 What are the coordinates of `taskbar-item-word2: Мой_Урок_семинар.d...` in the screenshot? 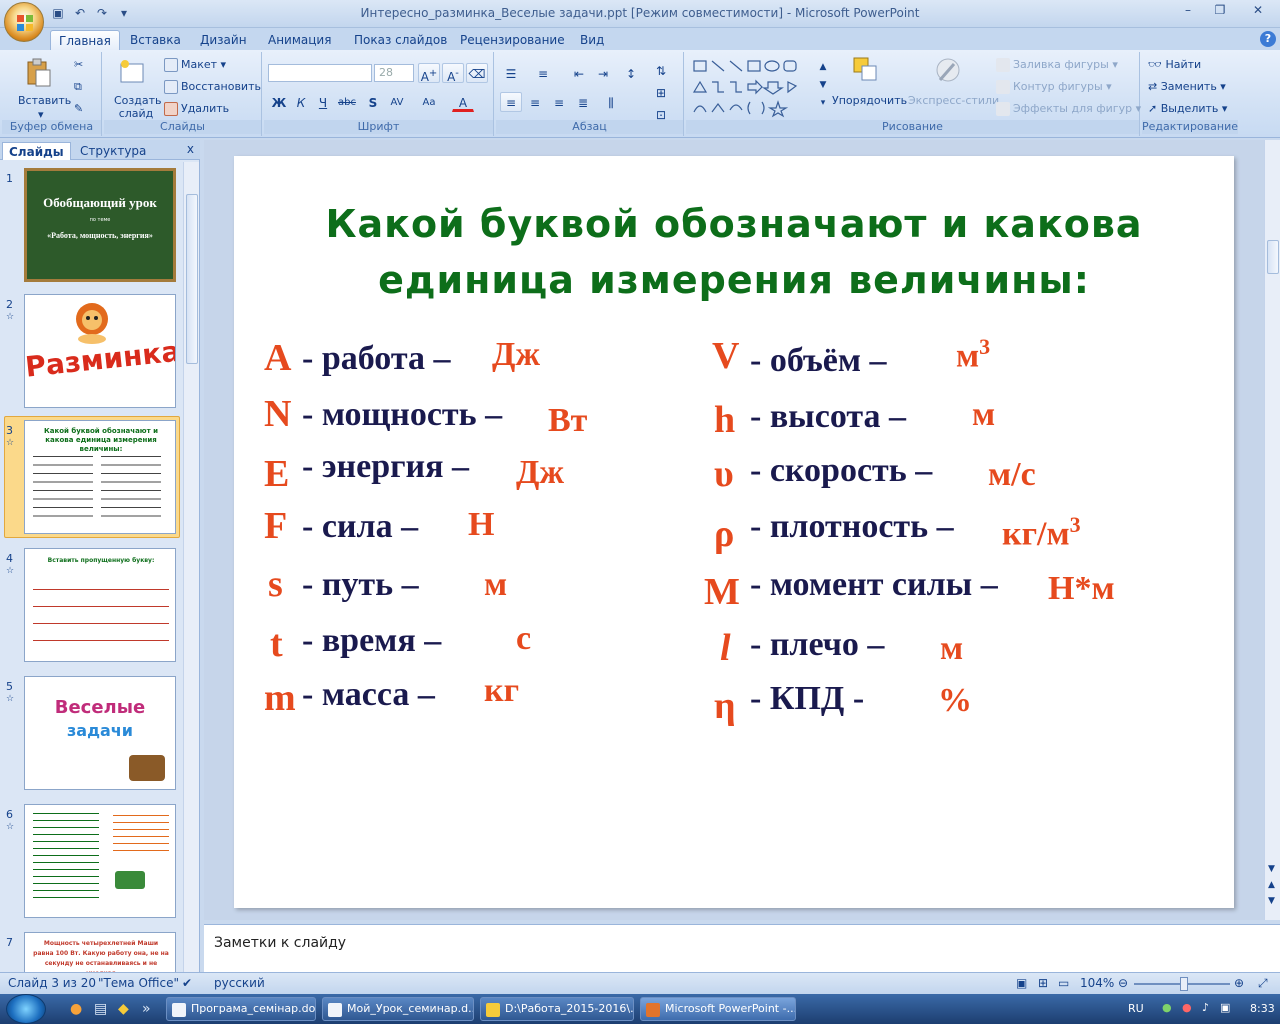 It's located at (398, 1009).